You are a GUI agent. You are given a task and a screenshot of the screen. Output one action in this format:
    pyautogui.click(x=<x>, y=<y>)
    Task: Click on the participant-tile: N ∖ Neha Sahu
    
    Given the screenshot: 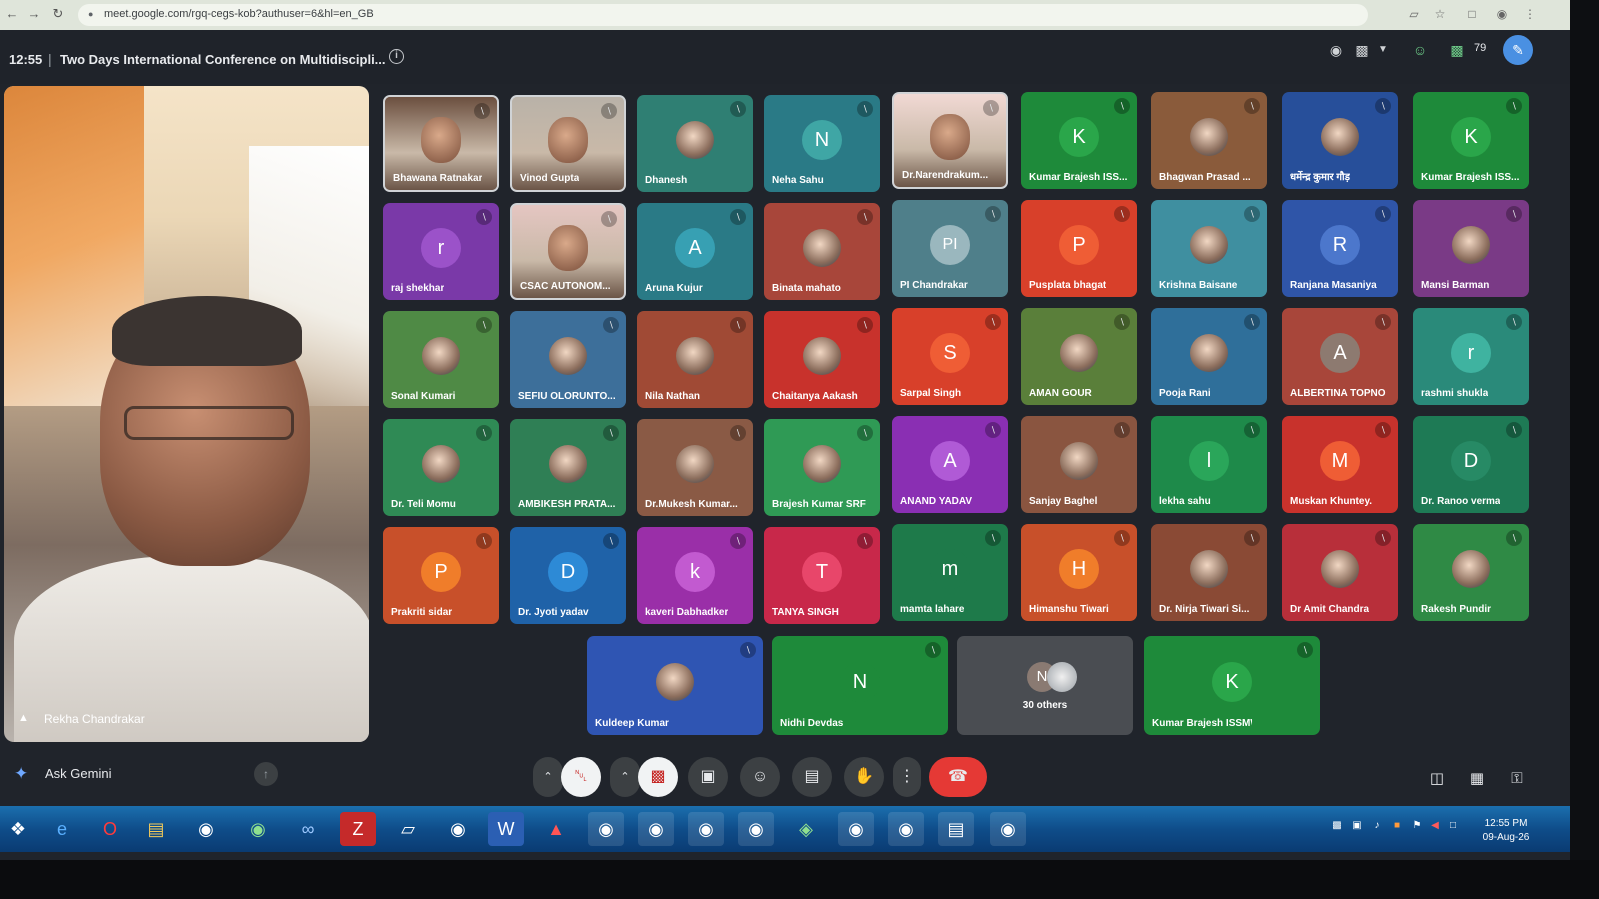 What is the action you would take?
    pyautogui.click(x=822, y=143)
    